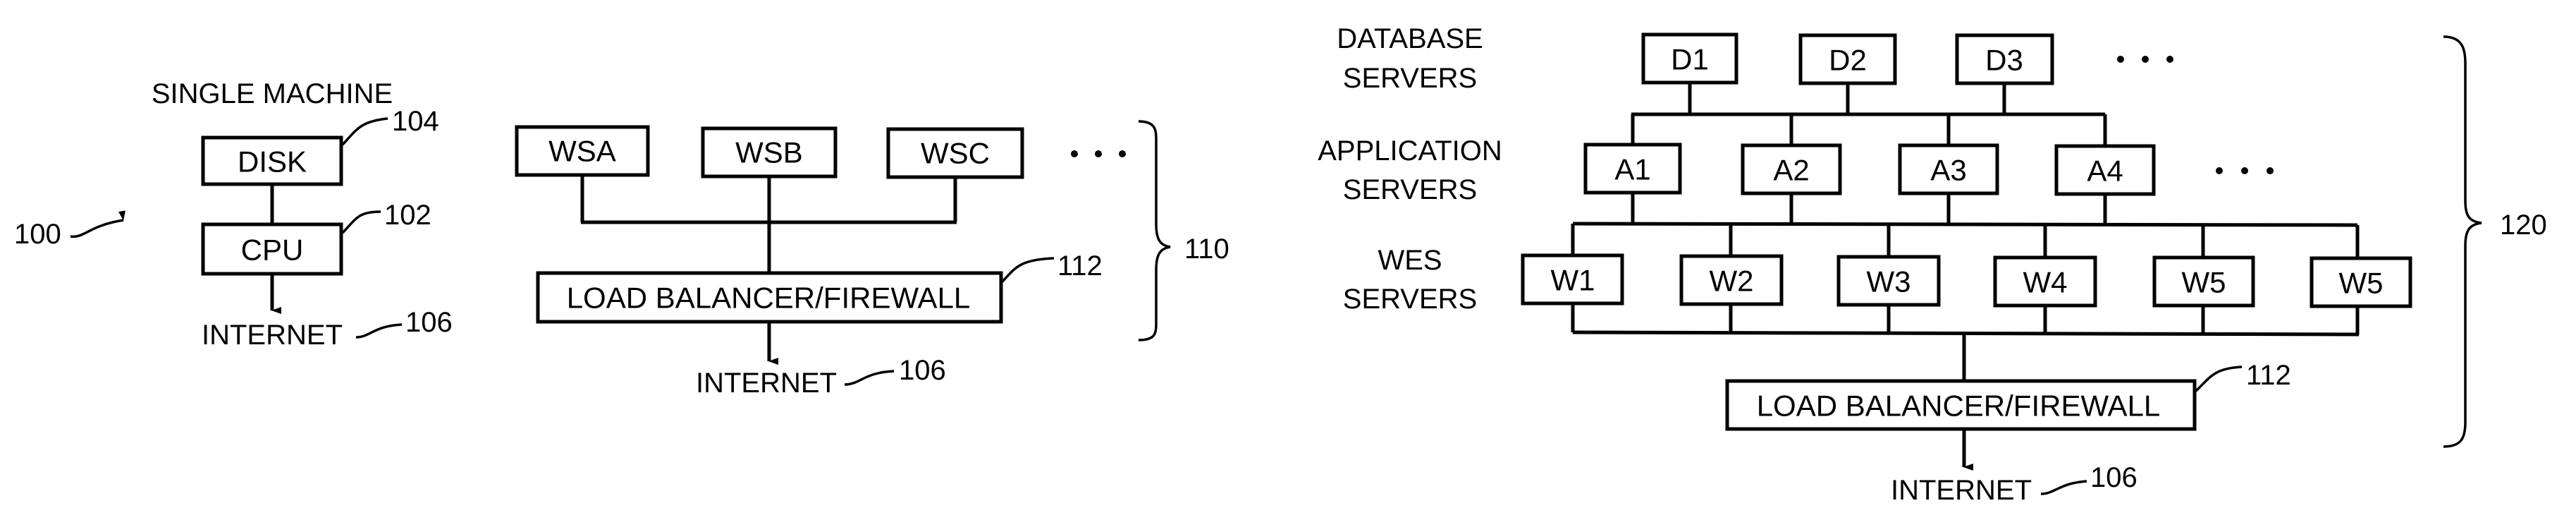 Image resolution: width=2576 pixels, height=520 pixels. I want to click on application-server-node: A4, so click(2105, 170).